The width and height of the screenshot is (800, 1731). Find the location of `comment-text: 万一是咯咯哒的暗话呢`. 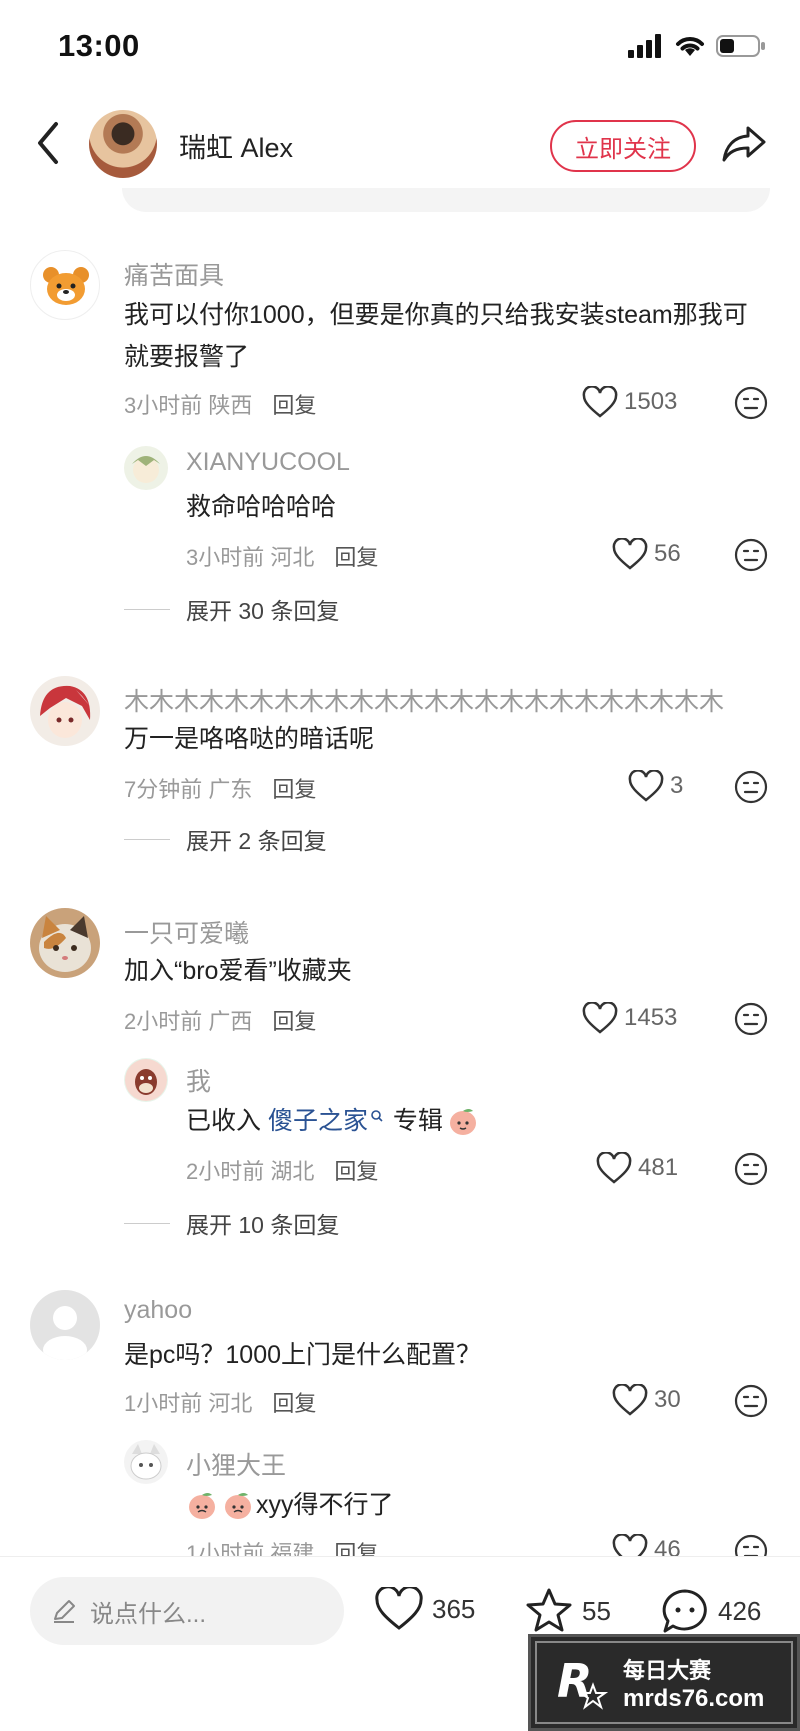

comment-text: 万一是咯咯哒的暗话呢 is located at coordinates (249, 739).